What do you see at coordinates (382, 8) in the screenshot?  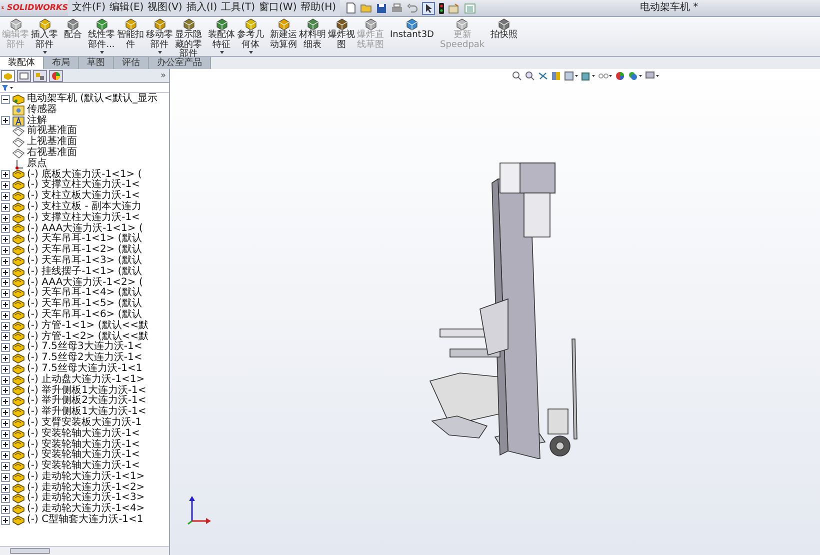 I see `save-icon` at bounding box center [382, 8].